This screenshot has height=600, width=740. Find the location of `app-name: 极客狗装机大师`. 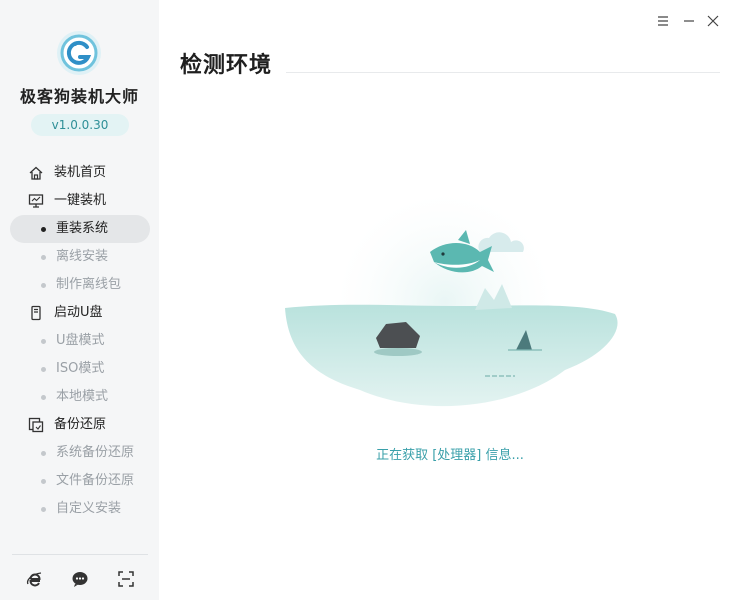

app-name: 极客狗装机大师 is located at coordinates (79, 96).